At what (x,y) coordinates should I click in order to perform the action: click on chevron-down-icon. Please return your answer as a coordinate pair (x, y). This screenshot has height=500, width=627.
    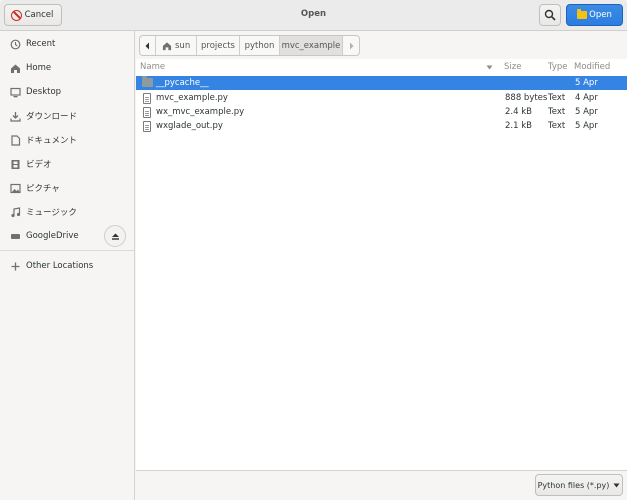
    Looking at the image, I should click on (616, 485).